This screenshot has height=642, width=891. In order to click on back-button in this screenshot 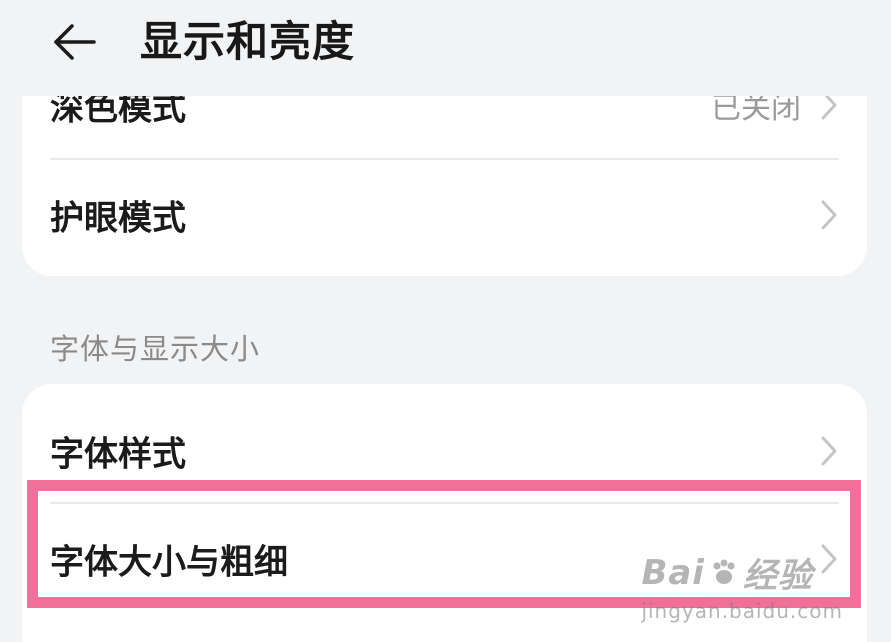, I will do `click(74, 42)`.